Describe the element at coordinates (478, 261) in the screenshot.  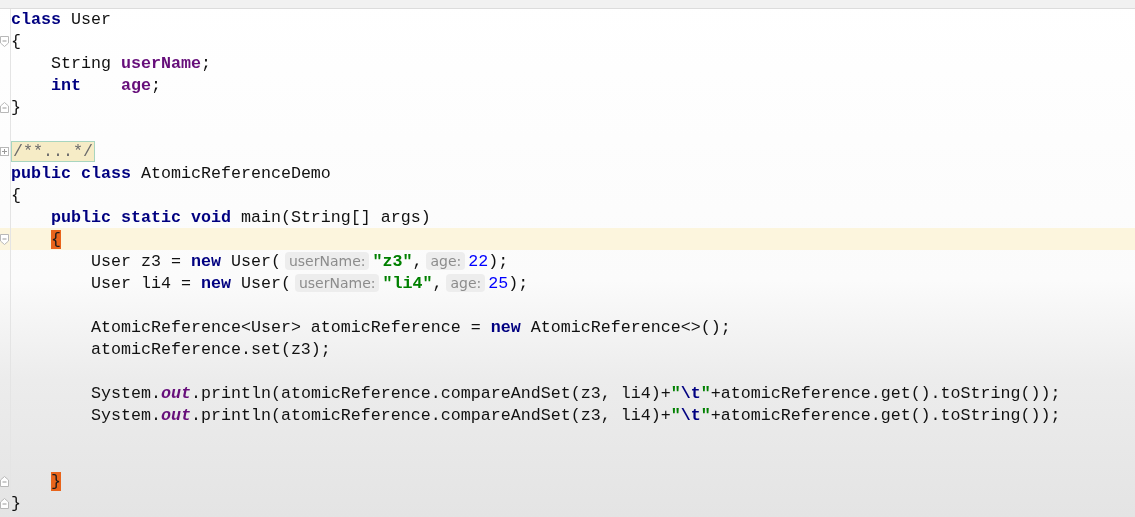
I see `code-text: 22` at that location.